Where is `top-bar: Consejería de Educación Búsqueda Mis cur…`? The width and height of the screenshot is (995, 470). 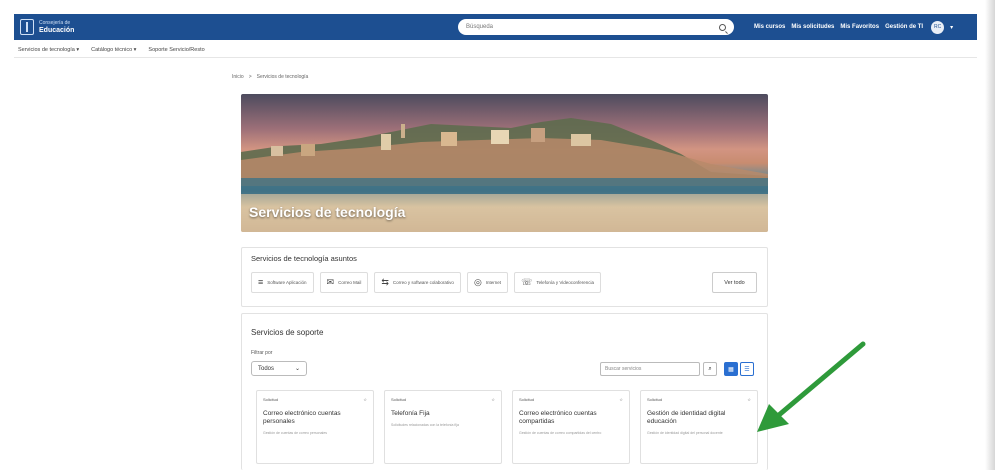
top-bar: Consejería de Educación Búsqueda Mis cur… is located at coordinates (495, 27).